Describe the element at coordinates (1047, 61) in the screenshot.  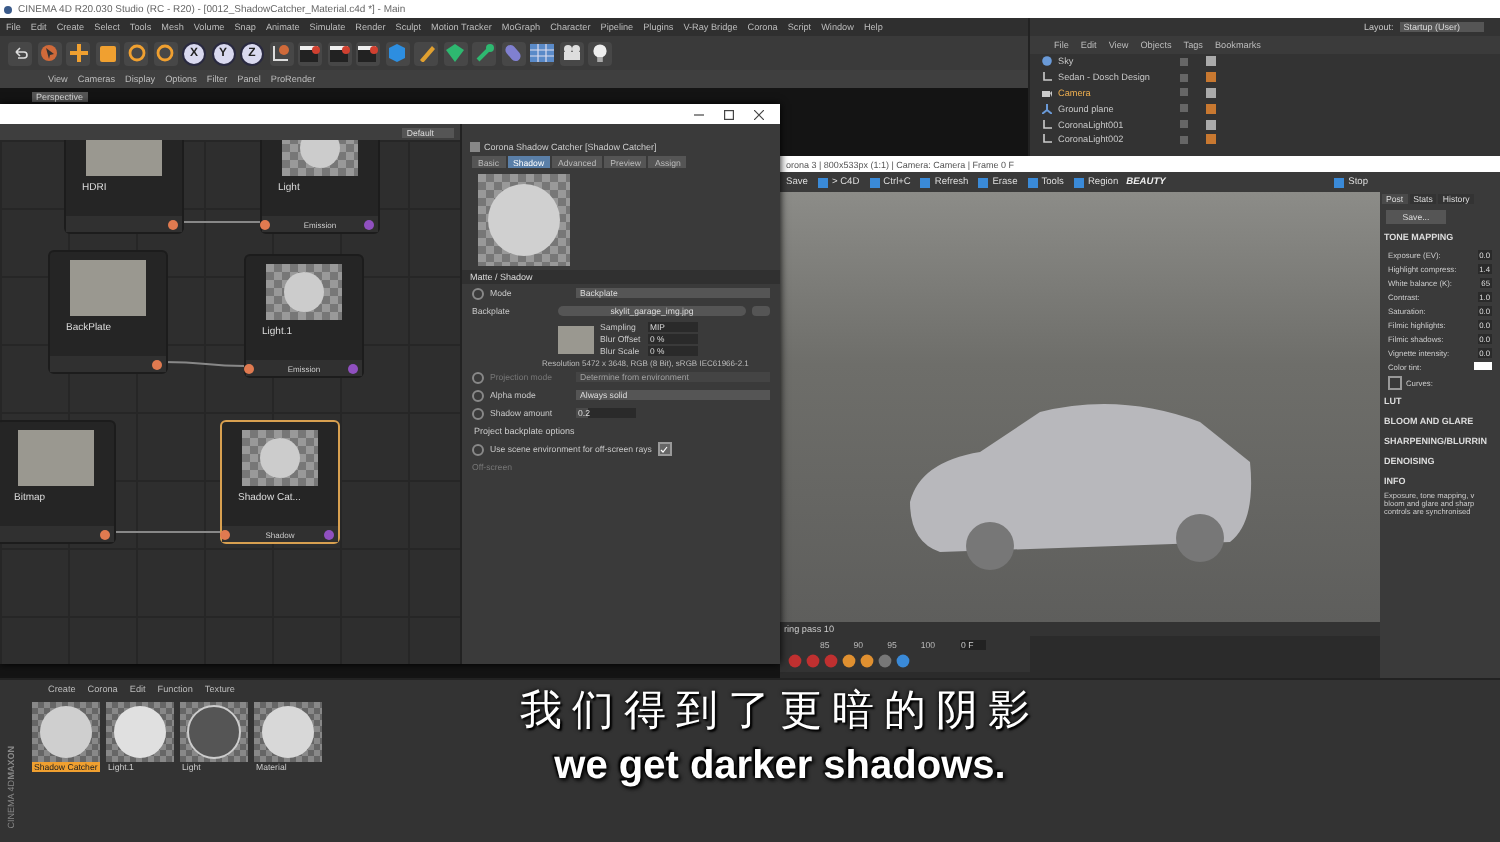
I see `sphere-icon` at that location.